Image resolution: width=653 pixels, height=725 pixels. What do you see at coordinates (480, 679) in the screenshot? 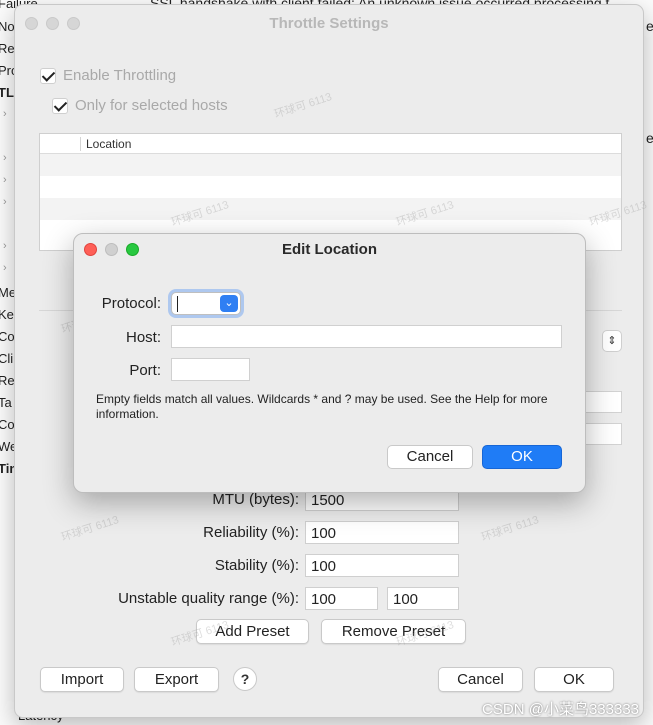
I see `cancel-button: Cancel` at bounding box center [480, 679].